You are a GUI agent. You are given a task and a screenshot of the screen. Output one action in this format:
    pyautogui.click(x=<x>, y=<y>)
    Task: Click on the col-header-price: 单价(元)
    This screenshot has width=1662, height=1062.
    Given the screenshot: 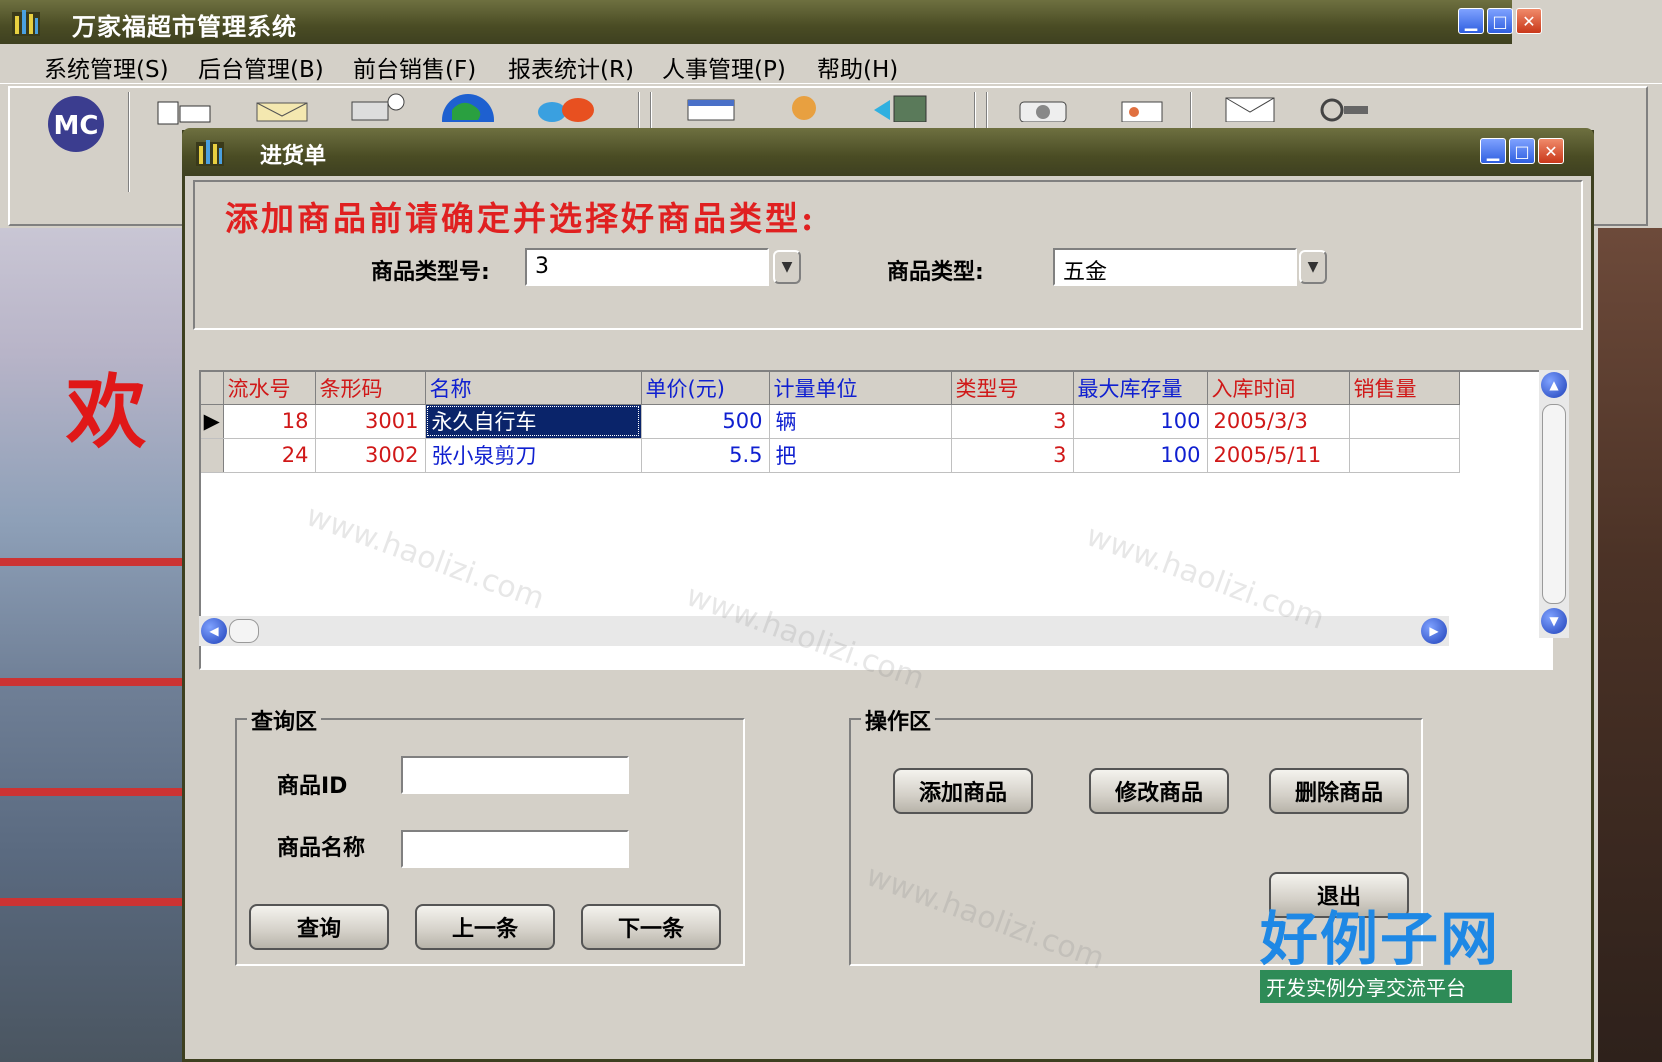 What is the action you would take?
    pyautogui.click(x=705, y=388)
    